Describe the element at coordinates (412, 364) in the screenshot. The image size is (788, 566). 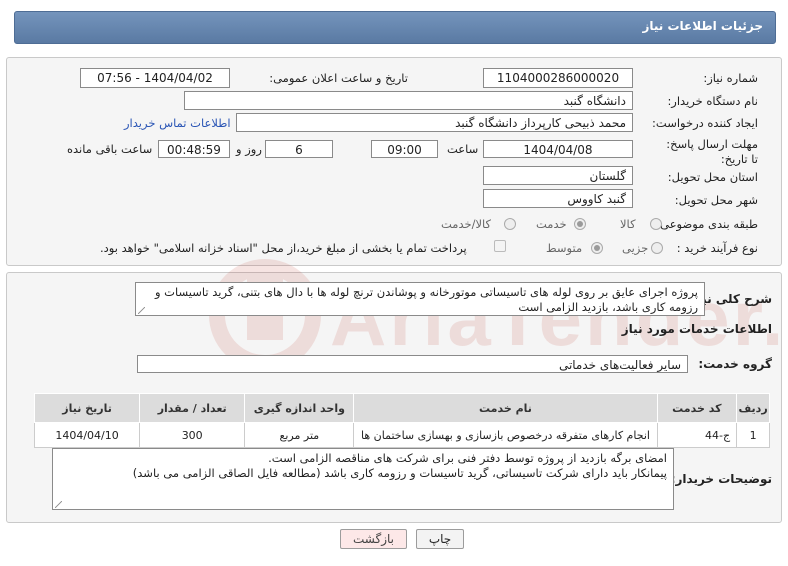
I see `service-group-field: سایر فعالیت‌های خدماتی` at that location.